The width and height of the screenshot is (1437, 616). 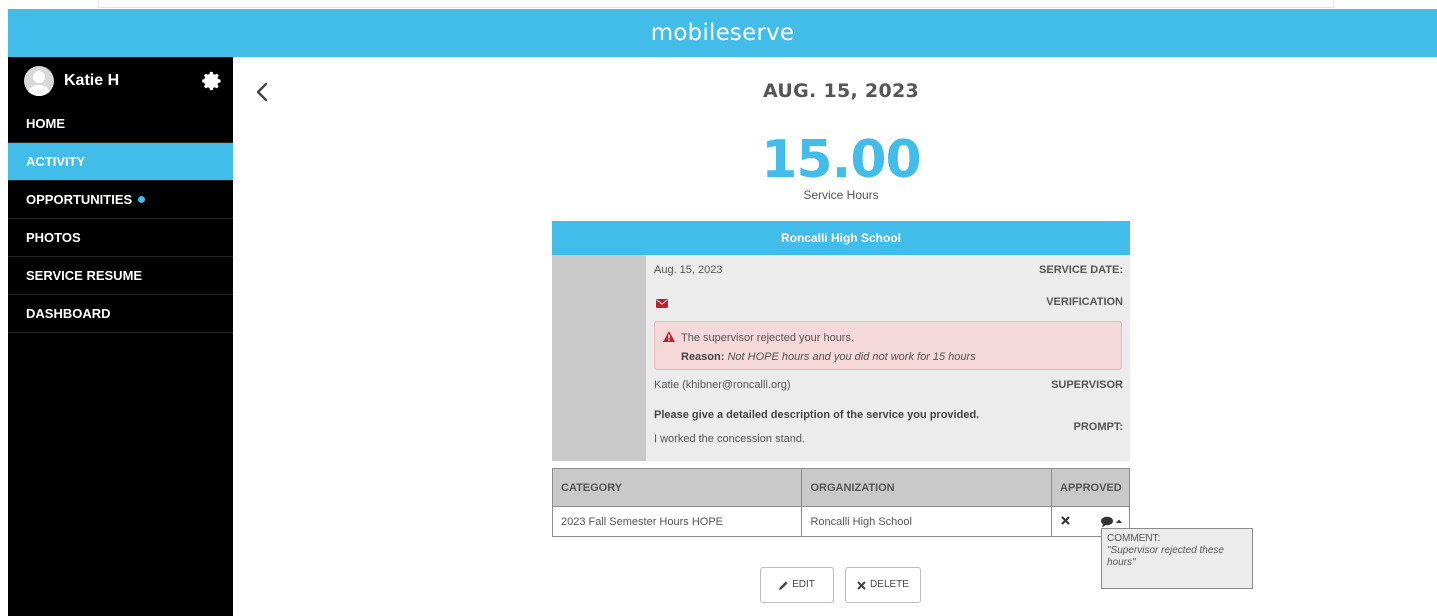 What do you see at coordinates (68, 313) in the screenshot?
I see `nav-item-label: DASHBOARD` at bounding box center [68, 313].